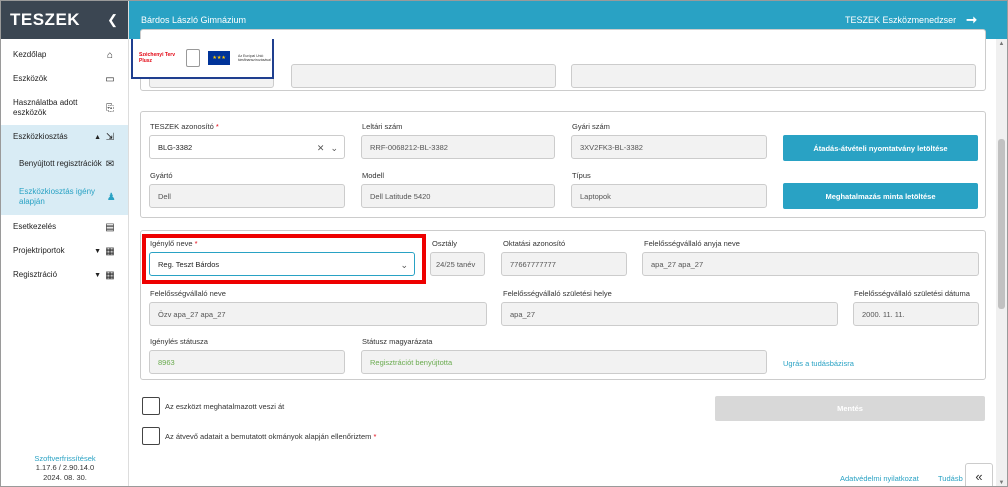  I want to click on maker-label: Gyártó, so click(161, 175).